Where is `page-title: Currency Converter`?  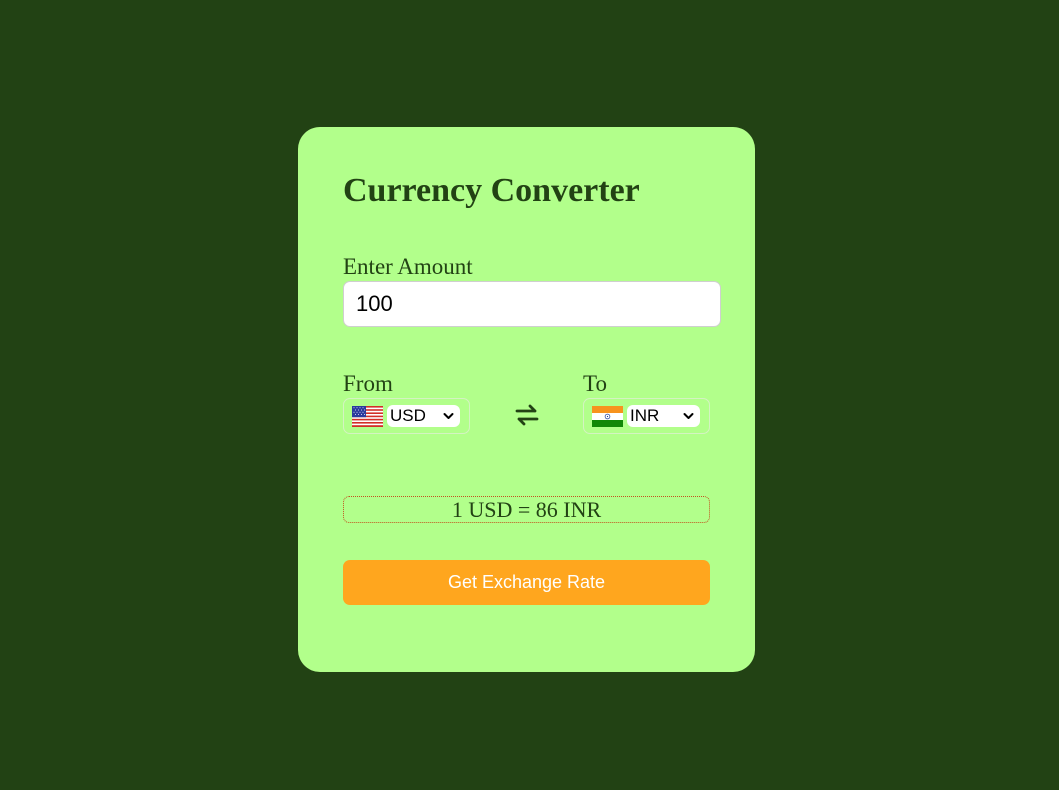 page-title: Currency Converter is located at coordinates (491, 190).